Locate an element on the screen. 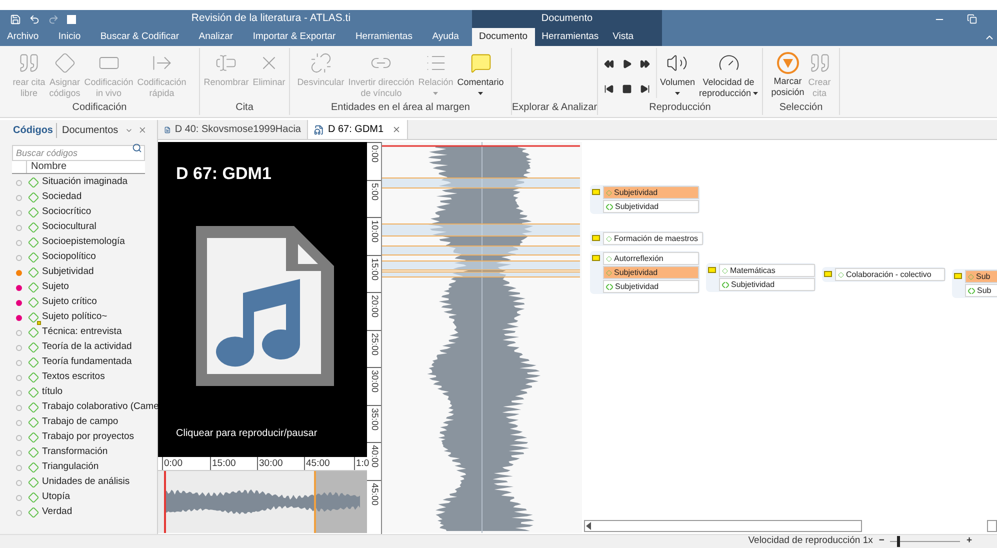 Image resolution: width=997 pixels, height=548 pixels. code-row: Sujeto político~ is located at coordinates (78, 317).